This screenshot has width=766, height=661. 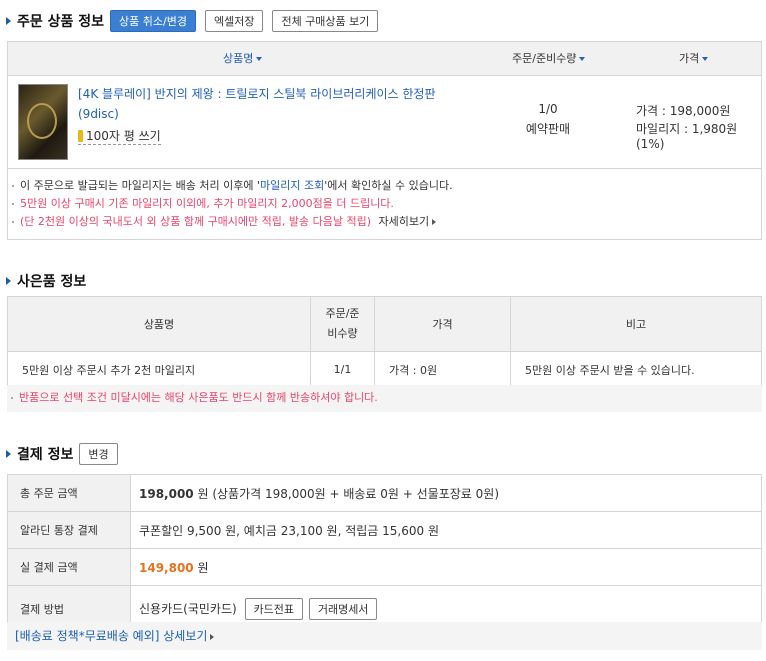 What do you see at coordinates (159, 324) in the screenshot?
I see `gift-product-header: 상품명` at bounding box center [159, 324].